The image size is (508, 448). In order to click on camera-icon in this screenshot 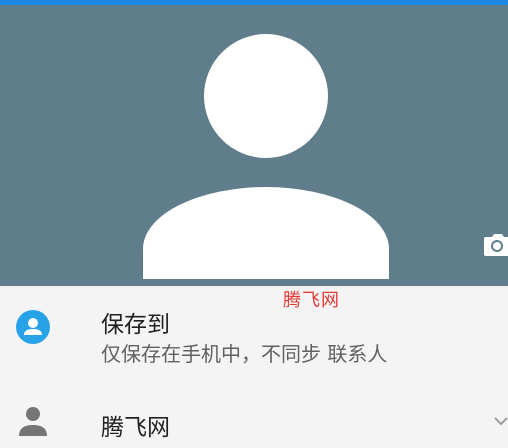, I will do `click(495, 244)`.